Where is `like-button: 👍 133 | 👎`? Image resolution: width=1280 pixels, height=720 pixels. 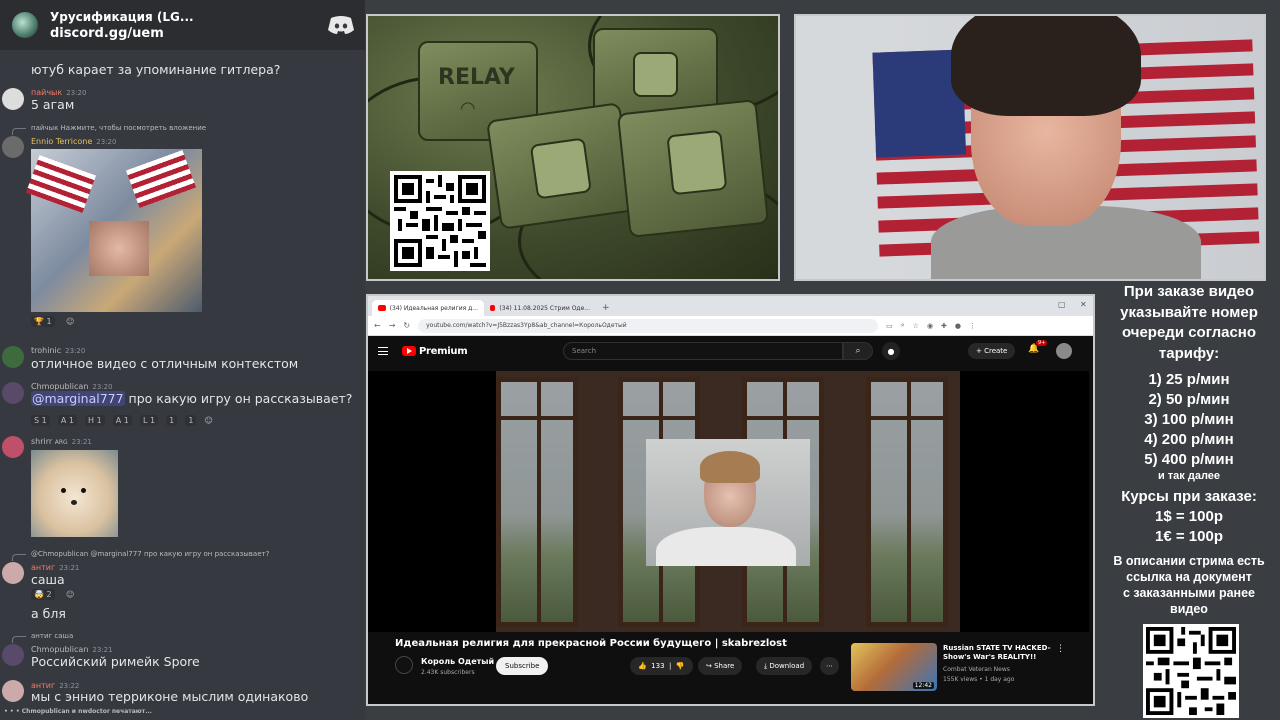
like-button: 👍 133 | 👎 is located at coordinates (661, 666).